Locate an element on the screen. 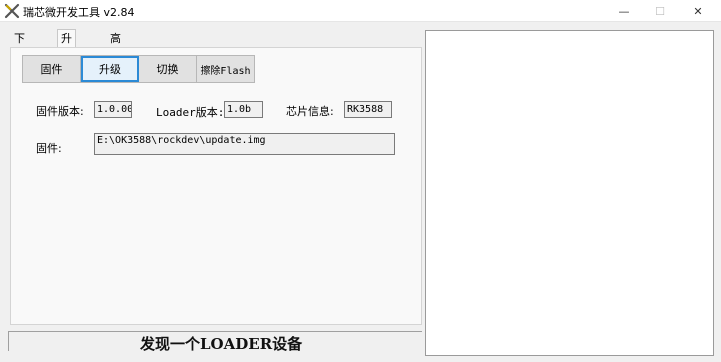 The image size is (721, 362). switch-button: 切换 is located at coordinates (168, 69).